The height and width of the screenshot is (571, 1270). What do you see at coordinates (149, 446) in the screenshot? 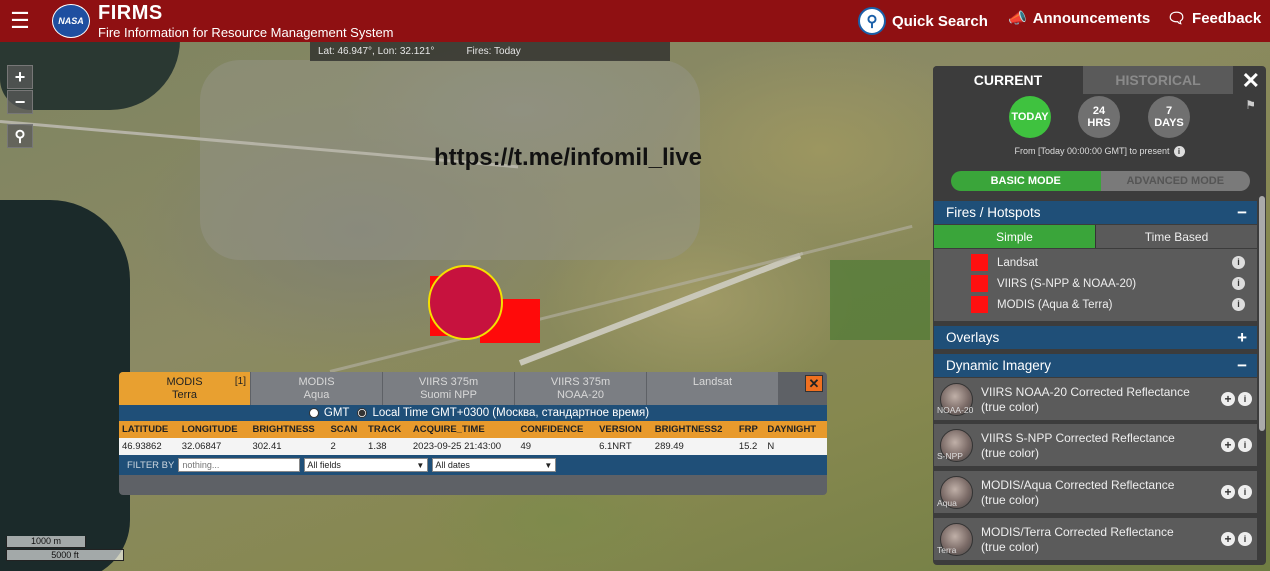
I see `cell-latitude: 46.93862` at bounding box center [149, 446].